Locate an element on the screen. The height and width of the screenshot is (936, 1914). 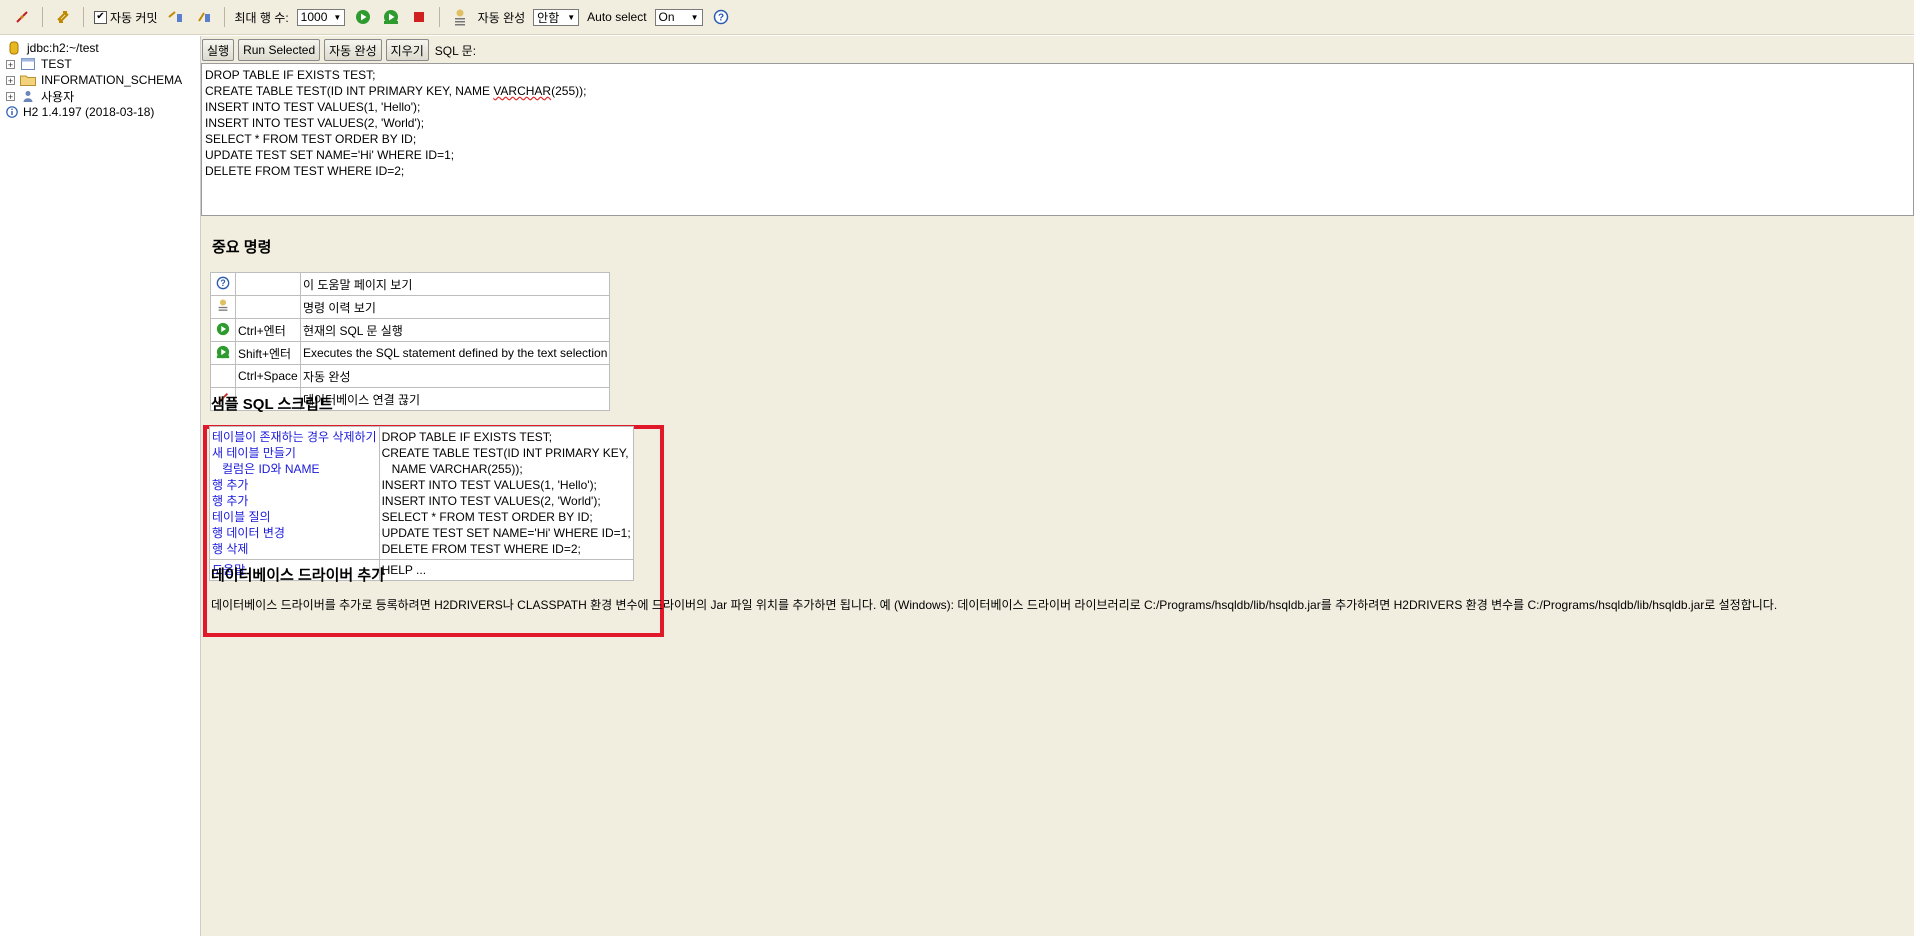
command-desc: 현재의 SQL 문 실행 is located at coordinates (455, 330).